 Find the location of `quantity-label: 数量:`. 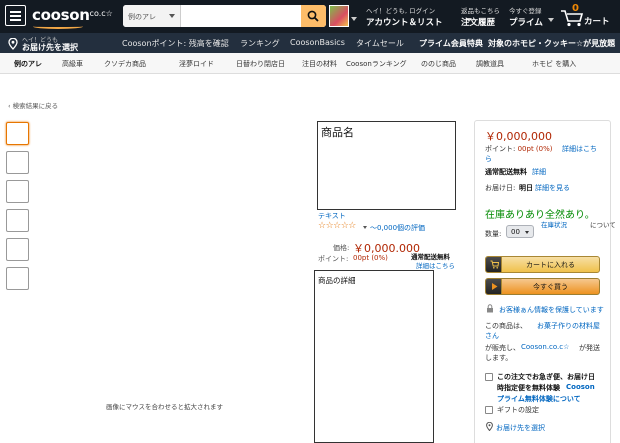

quantity-label: 数量: is located at coordinates (493, 234).